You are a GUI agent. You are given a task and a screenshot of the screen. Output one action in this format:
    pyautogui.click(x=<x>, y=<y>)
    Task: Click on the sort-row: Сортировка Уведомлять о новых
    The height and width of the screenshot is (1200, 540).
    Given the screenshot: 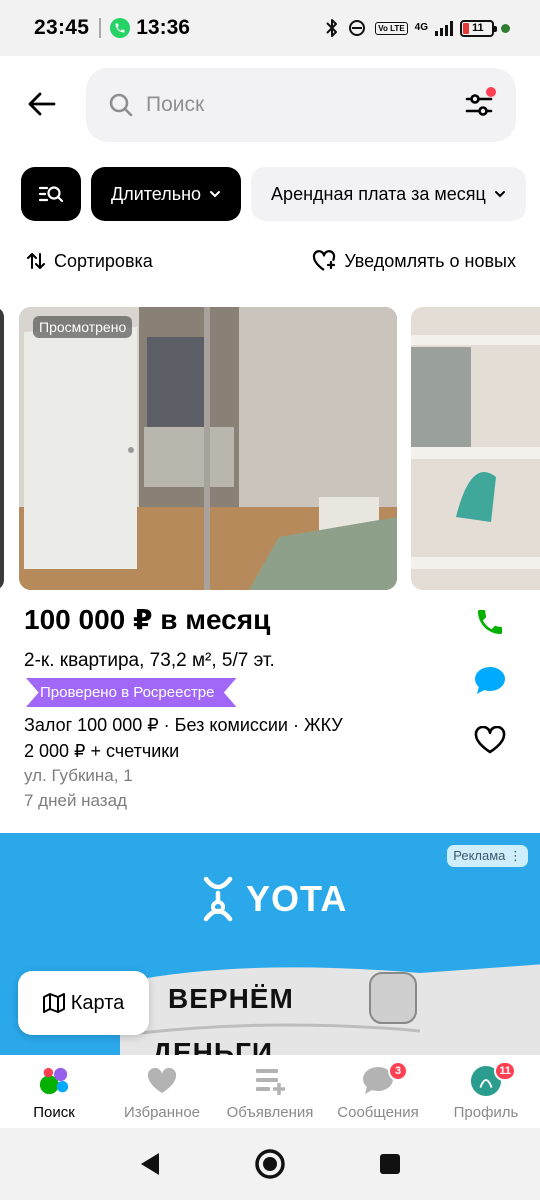 What is the action you would take?
    pyautogui.click(x=271, y=261)
    